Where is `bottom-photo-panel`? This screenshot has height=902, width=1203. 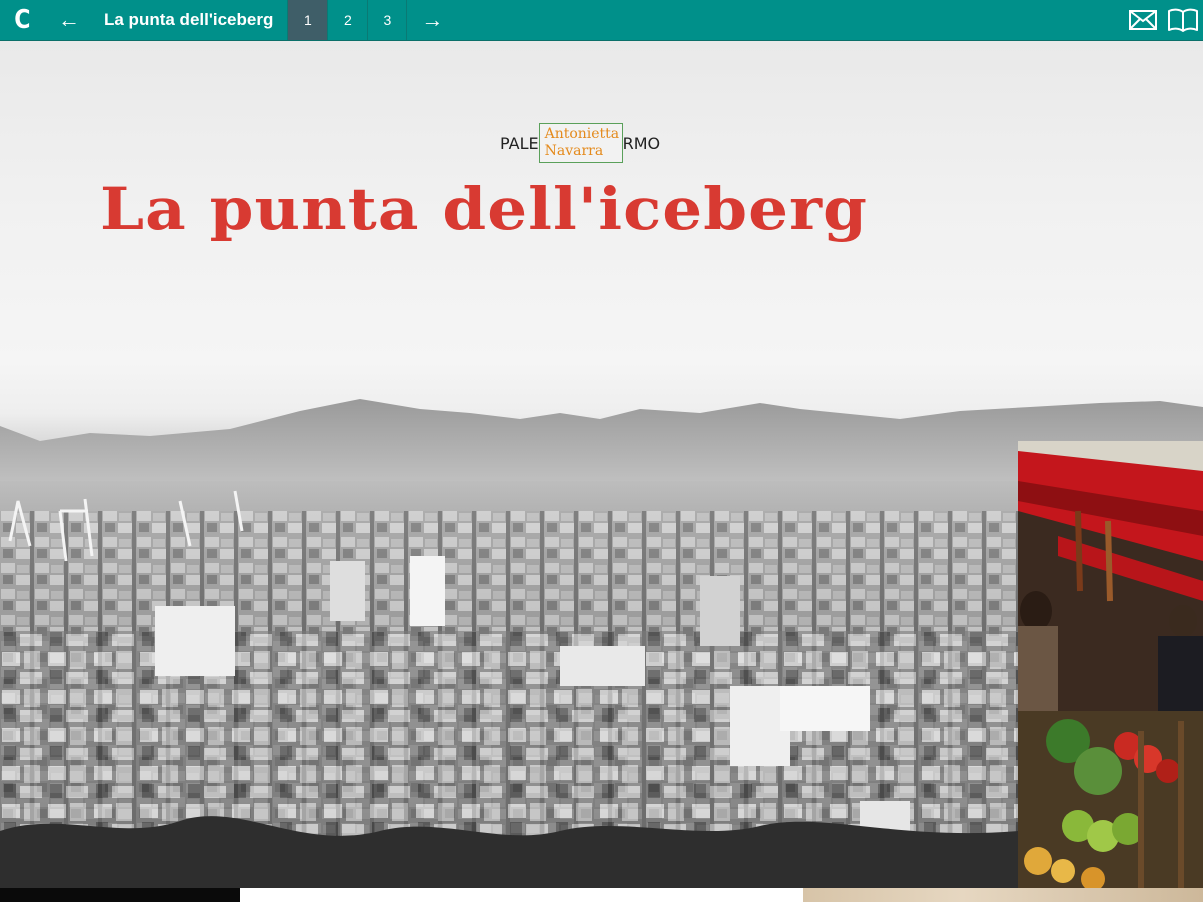 bottom-photo-panel is located at coordinates (1003, 895).